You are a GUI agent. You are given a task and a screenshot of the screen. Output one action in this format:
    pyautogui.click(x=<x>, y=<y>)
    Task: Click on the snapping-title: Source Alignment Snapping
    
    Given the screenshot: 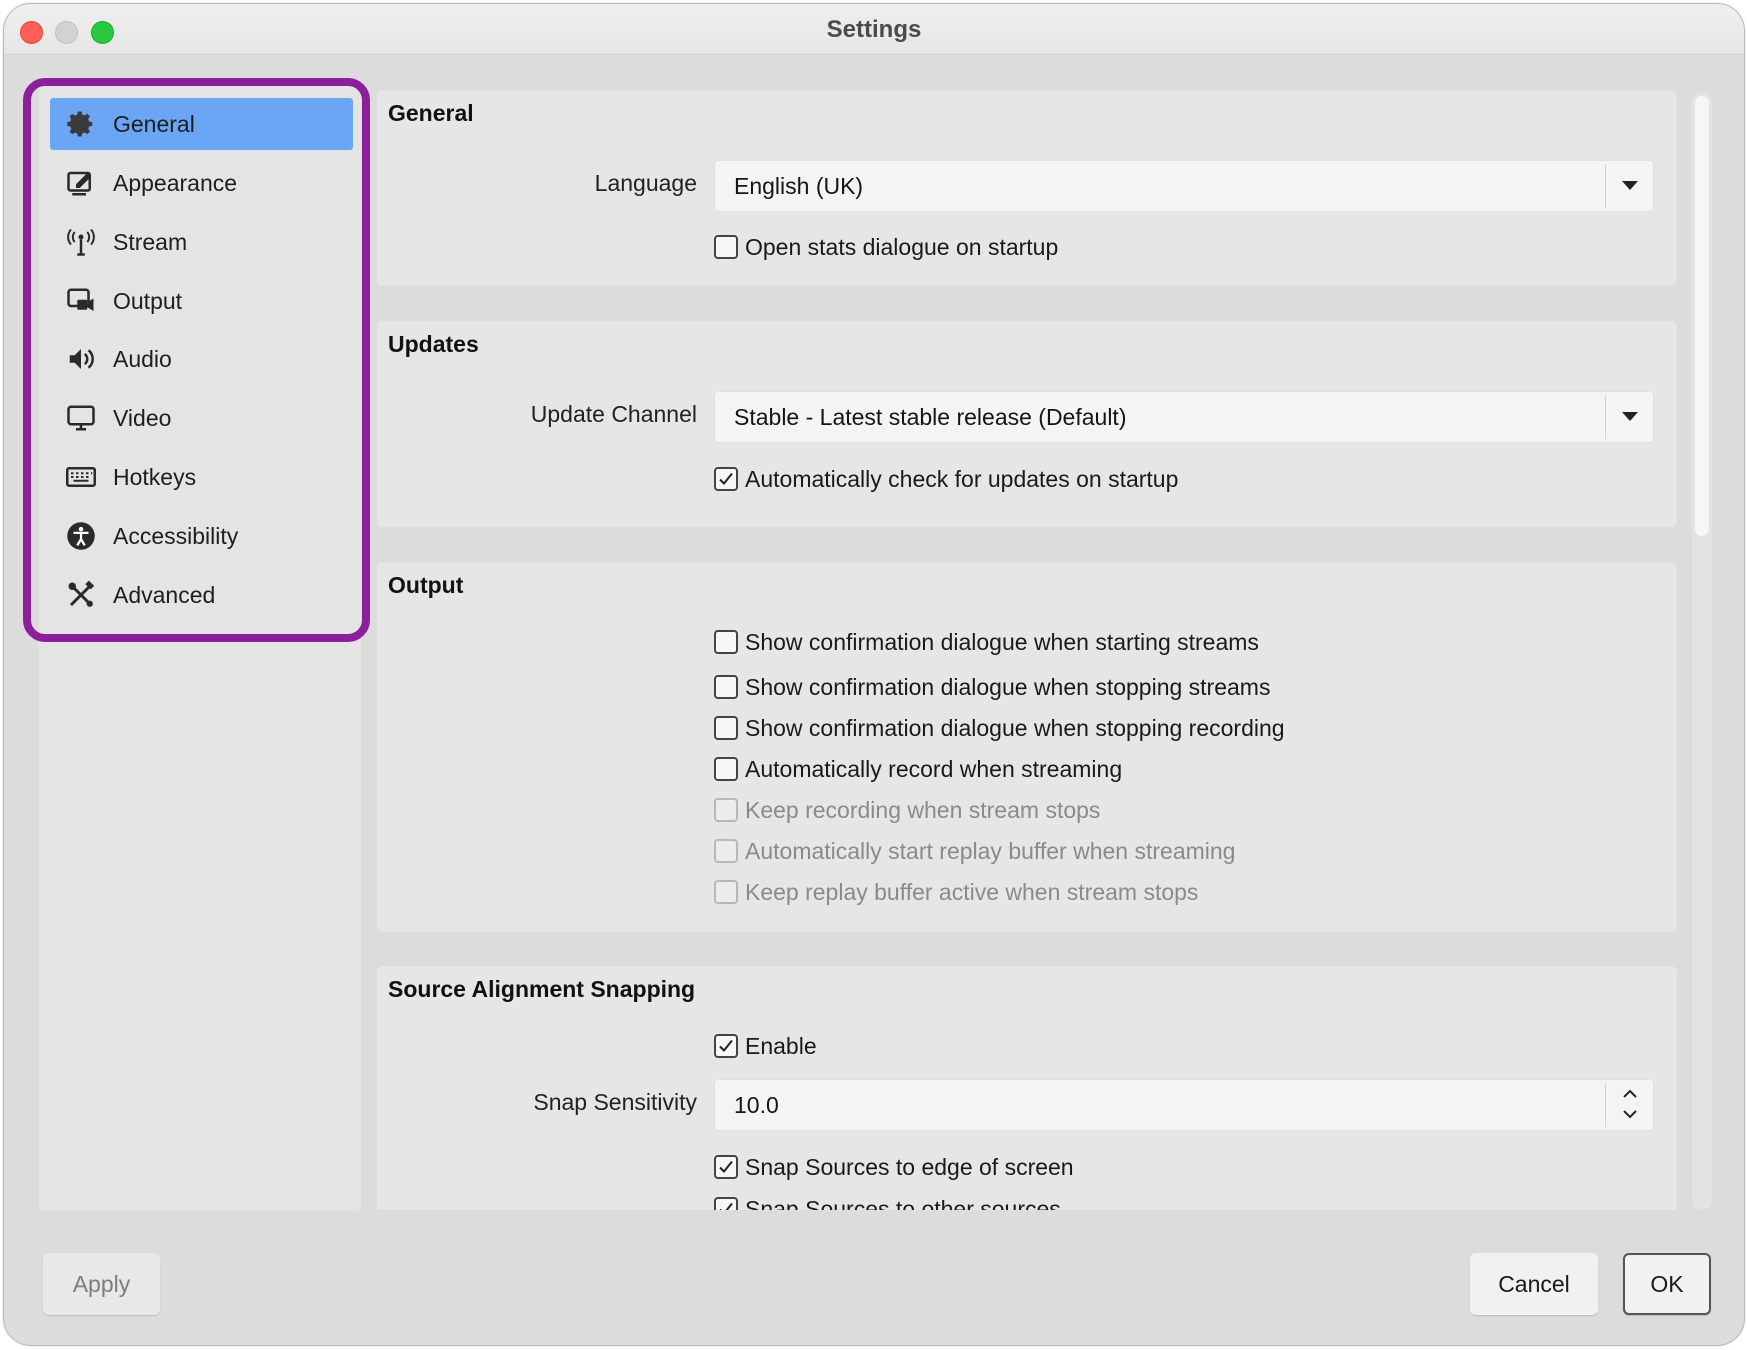 What is the action you would take?
    pyautogui.click(x=542, y=989)
    